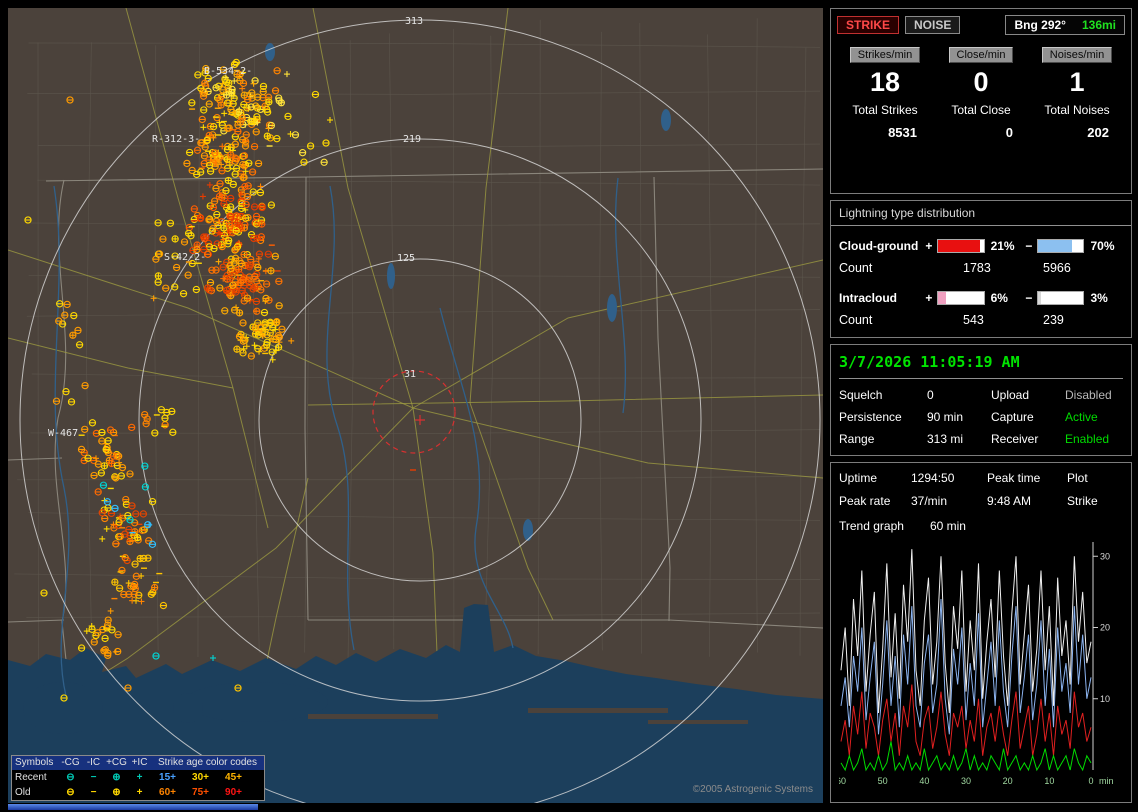 The image size is (1138, 812). Describe the element at coordinates (1060, 297) in the screenshot. I see `ic-negative-bar` at that location.